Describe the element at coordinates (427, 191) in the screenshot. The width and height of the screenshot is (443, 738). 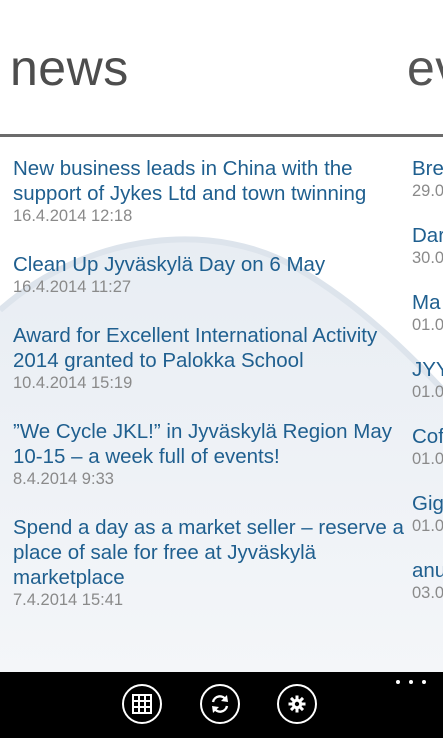
I see `event-date: 29.0` at that location.